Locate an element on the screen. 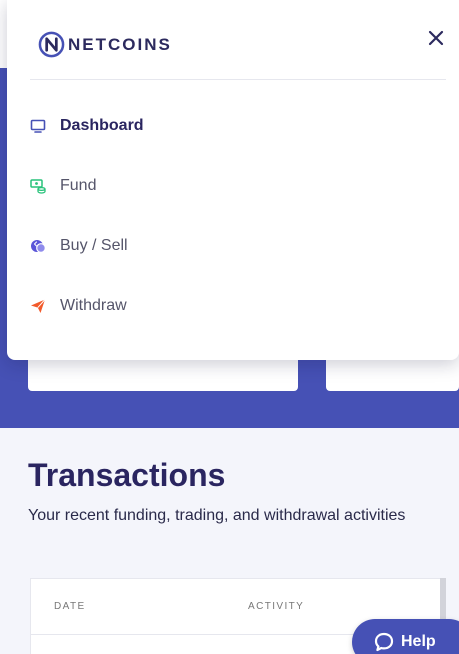  transactions-title: Transactions is located at coordinates (127, 475).